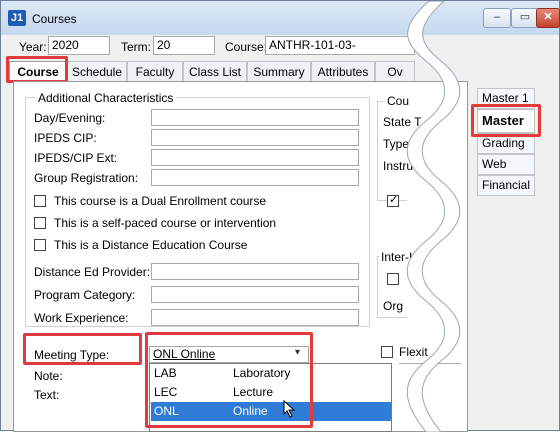 This screenshot has height=432, width=560. What do you see at coordinates (506, 185) in the screenshot?
I see `side-tab-financial: Financial` at bounding box center [506, 185].